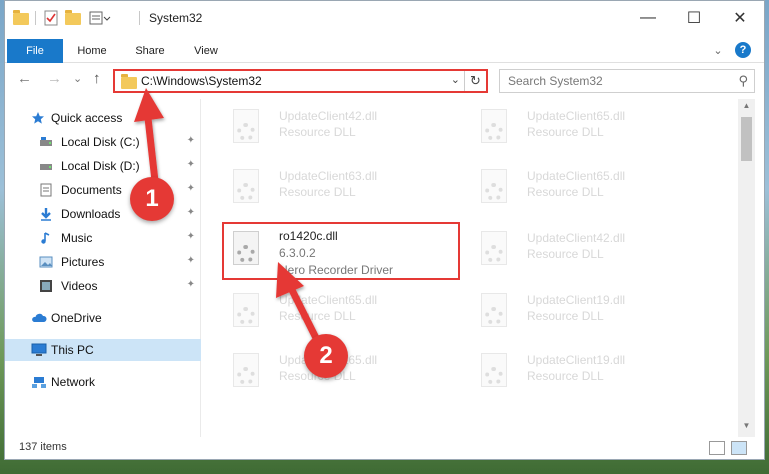  I want to click on title-bar: System32 — ☐ ✕, so click(384, 18).